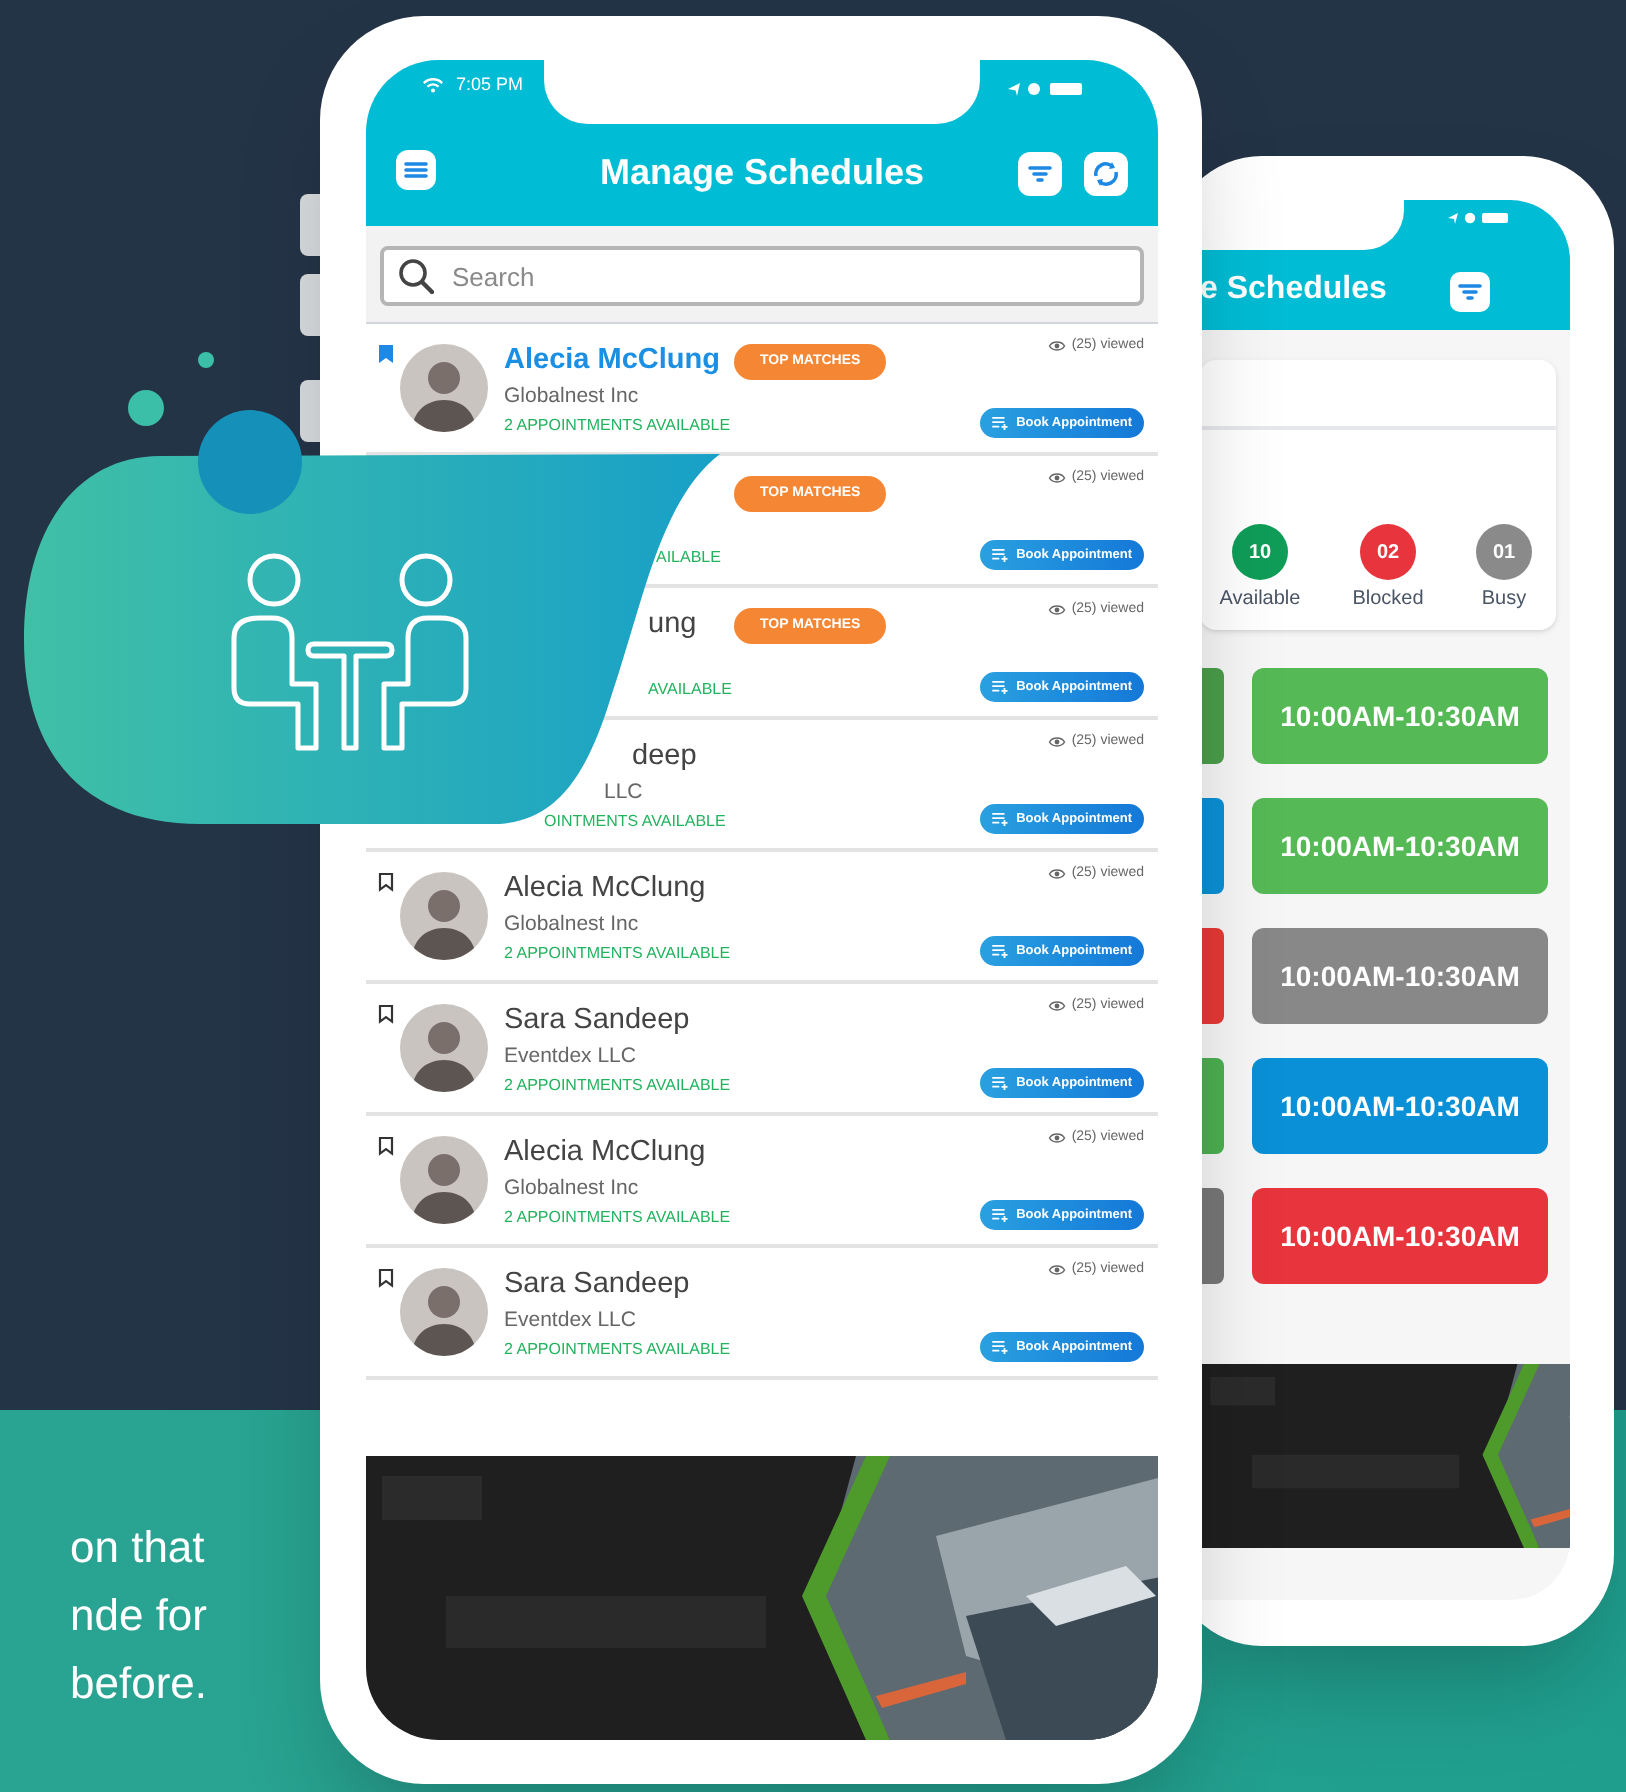  What do you see at coordinates (1388, 600) in the screenshot?
I see `status-label: Blocked` at bounding box center [1388, 600].